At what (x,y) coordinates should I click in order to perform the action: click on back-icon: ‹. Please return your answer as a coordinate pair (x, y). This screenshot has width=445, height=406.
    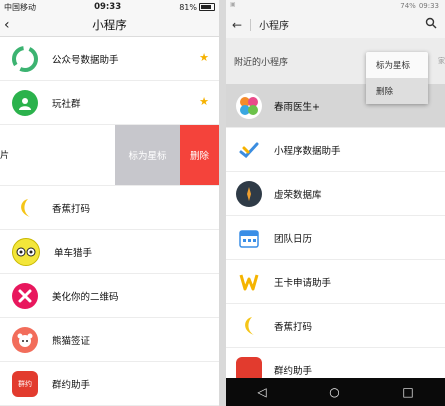
    Looking at the image, I should click on (7, 25).